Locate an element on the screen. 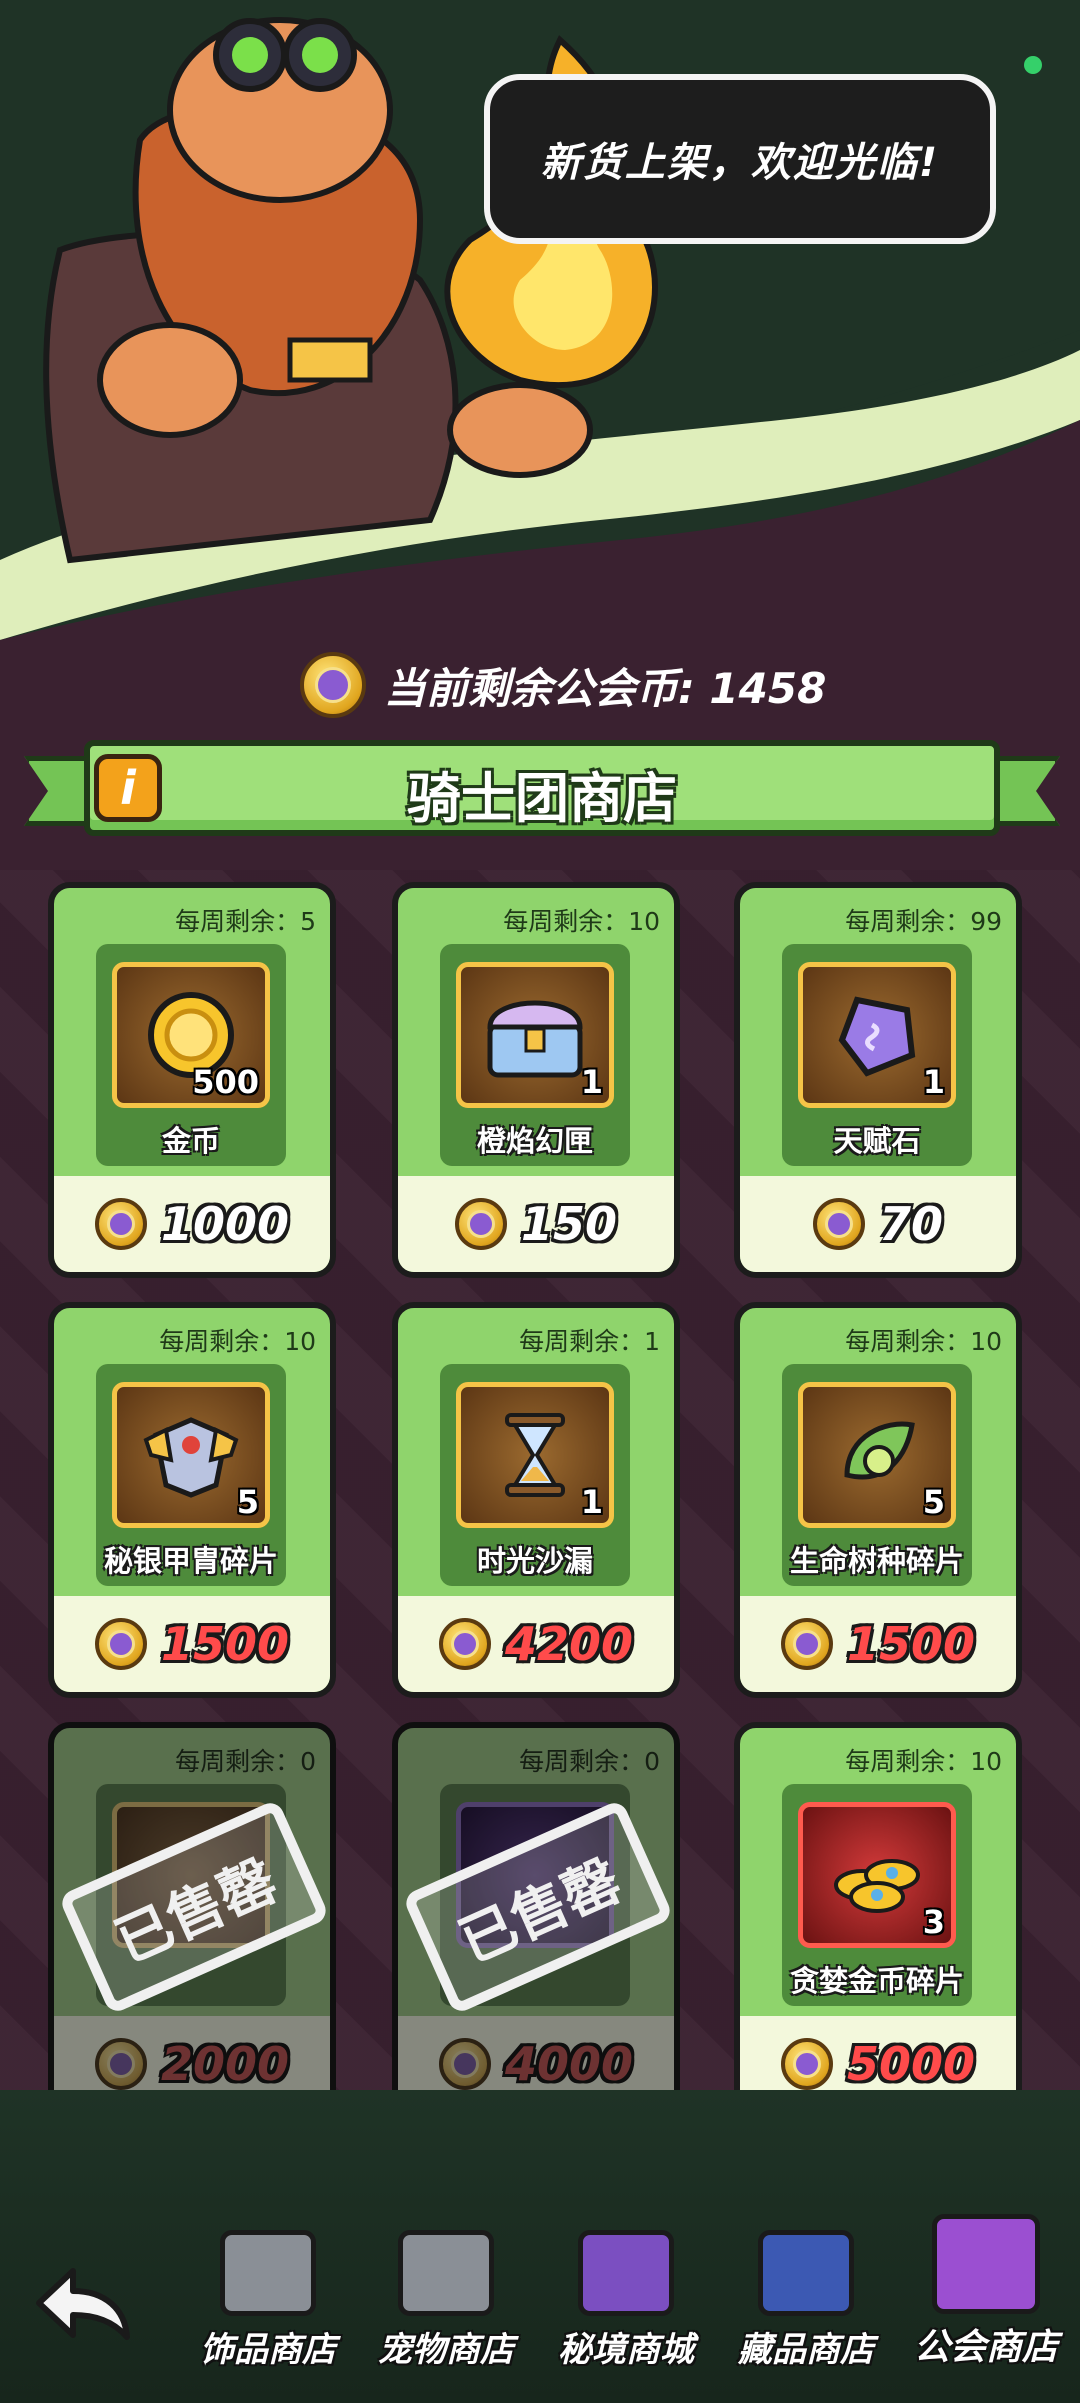 The width and height of the screenshot is (1080, 2403). shop-item-card: 每周剩余：5 500 金币 1000 is located at coordinates (192, 1080).